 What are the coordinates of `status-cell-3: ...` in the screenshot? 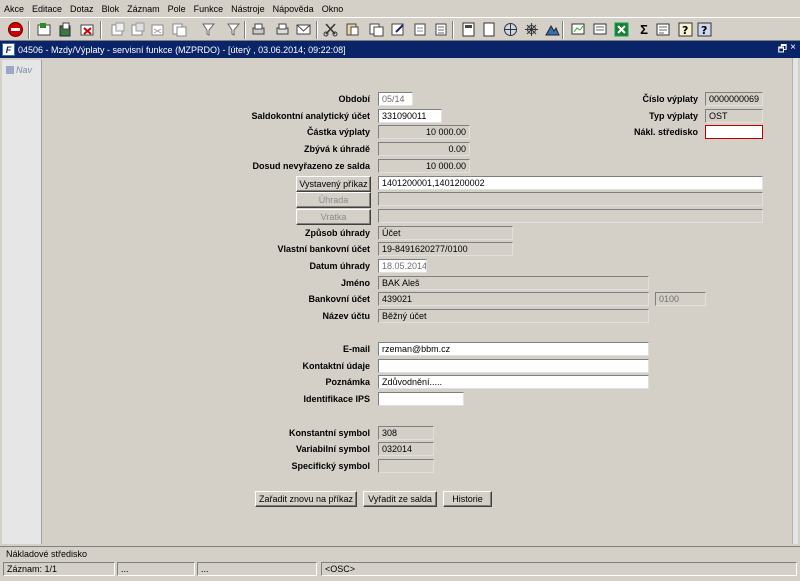 It's located at (257, 569).